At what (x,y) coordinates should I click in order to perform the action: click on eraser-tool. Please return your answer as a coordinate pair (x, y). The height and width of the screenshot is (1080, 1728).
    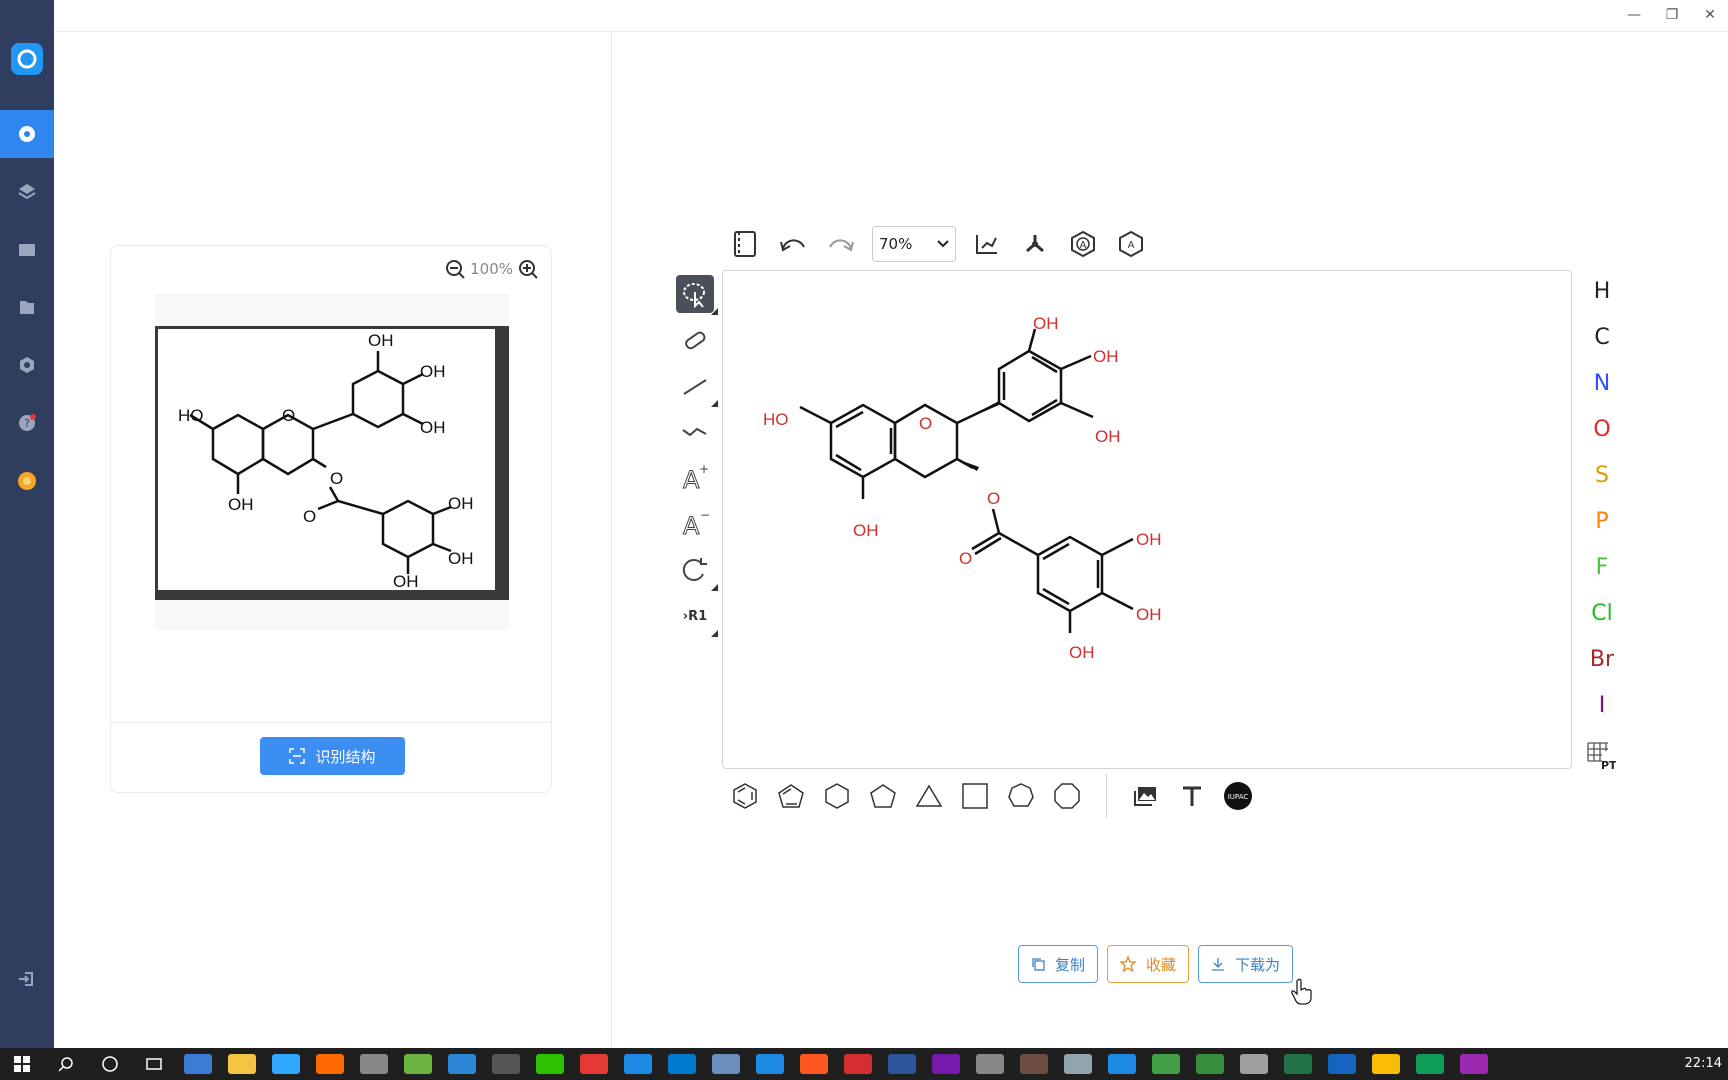
    Looking at the image, I should click on (695, 340).